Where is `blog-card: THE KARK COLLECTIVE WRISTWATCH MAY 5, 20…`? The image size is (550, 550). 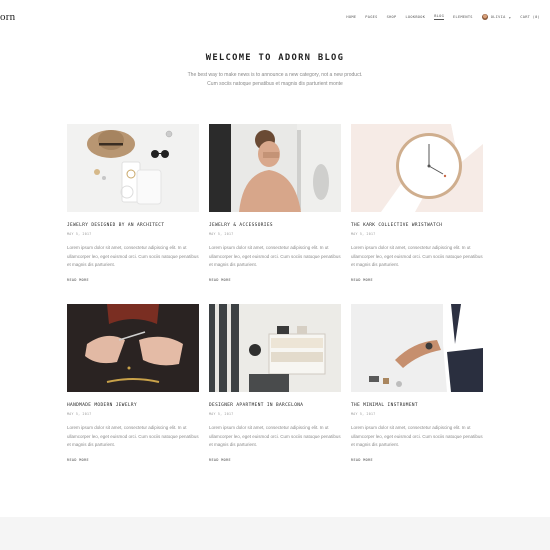 blog-card: THE KARK COLLECTIVE WRISTWATCH MAY 5, 20… is located at coordinates (417, 214).